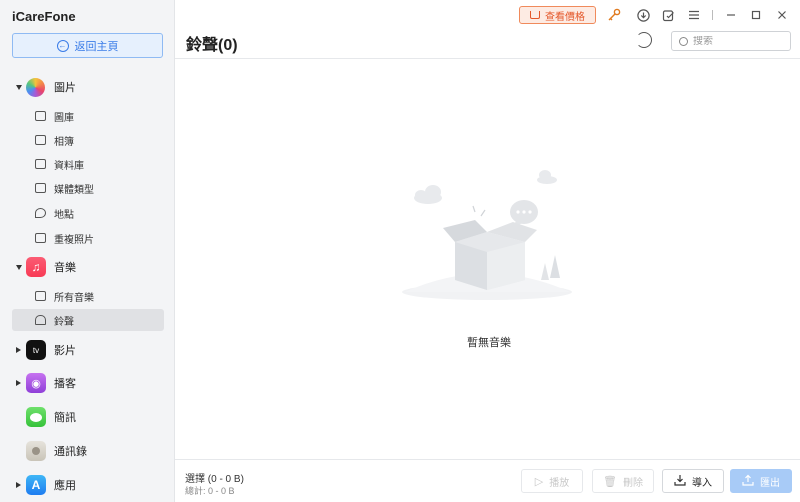 The image size is (800, 502). I want to click on sidebar-category-label: 音樂, so click(65, 268).